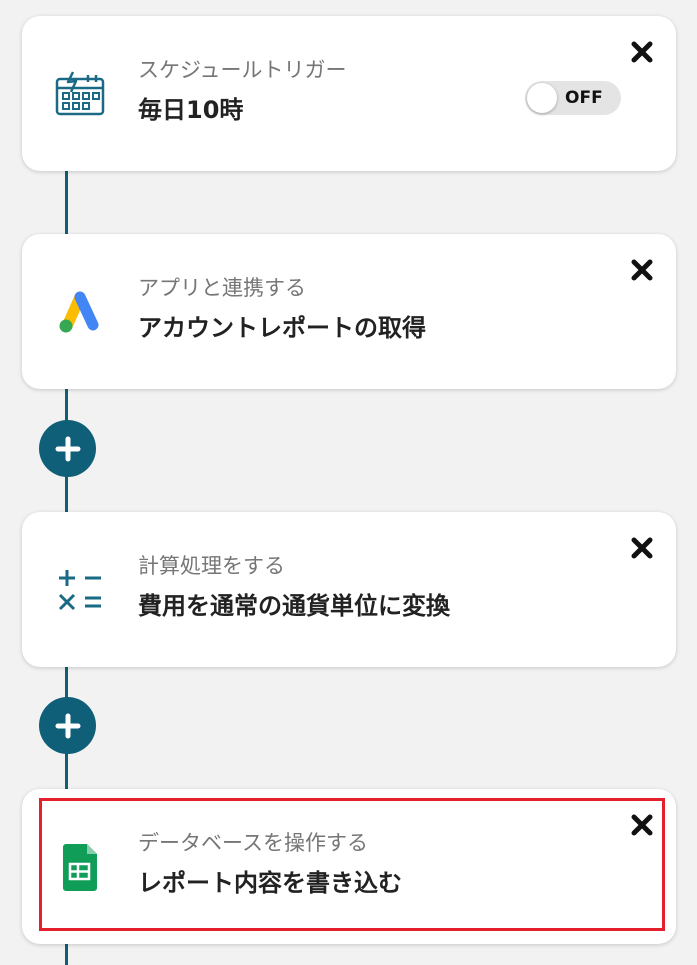 The height and width of the screenshot is (965, 697). What do you see at coordinates (80, 867) in the screenshot?
I see `google-sheets-icon` at bounding box center [80, 867].